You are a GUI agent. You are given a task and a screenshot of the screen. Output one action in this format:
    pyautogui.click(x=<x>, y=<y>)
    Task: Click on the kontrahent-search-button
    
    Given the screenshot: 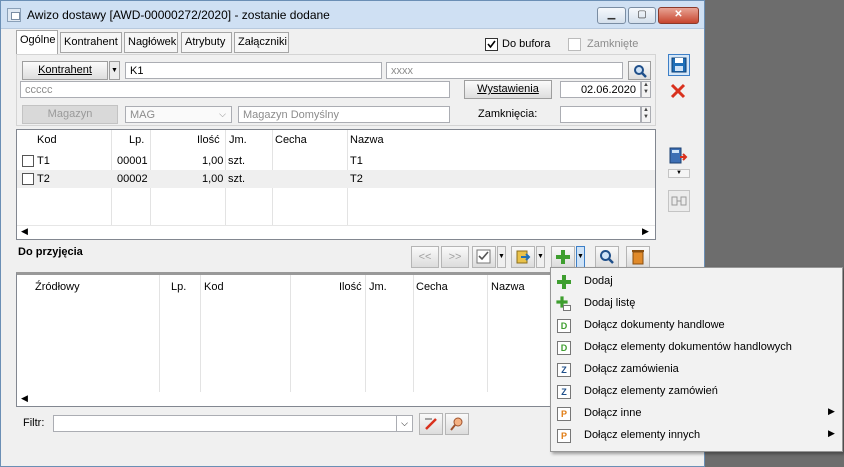 What is the action you would take?
    pyautogui.click(x=639, y=70)
    